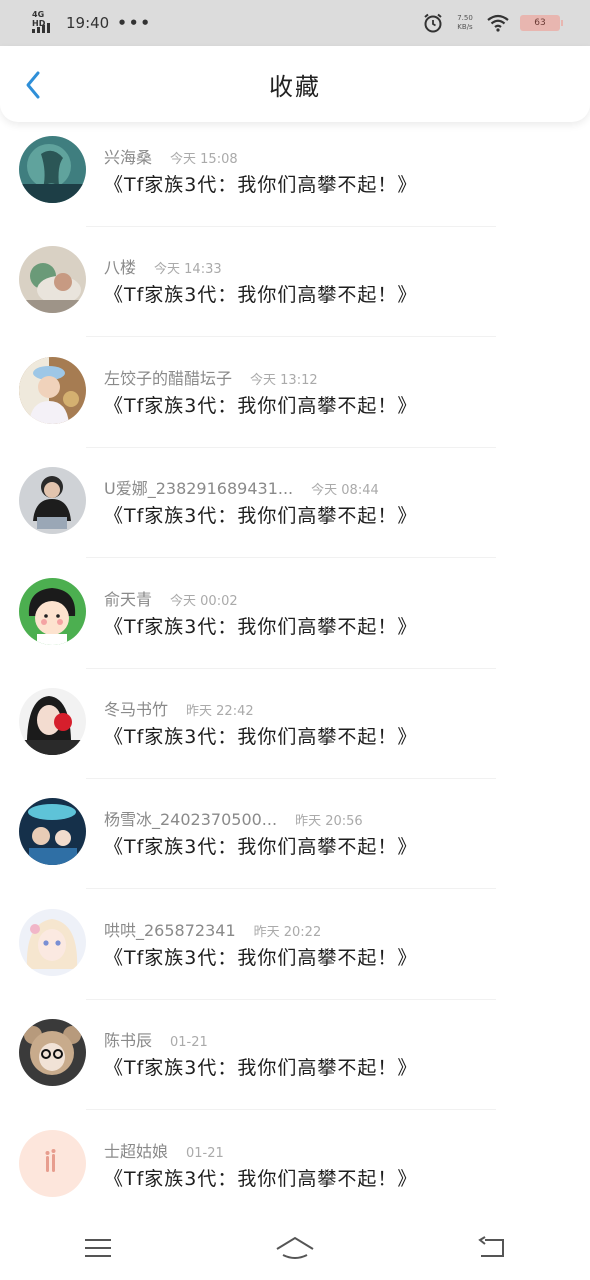 This screenshot has width=590, height=1280. What do you see at coordinates (204, 159) in the screenshot?
I see `timestamp: 今天 15:08` at bounding box center [204, 159].